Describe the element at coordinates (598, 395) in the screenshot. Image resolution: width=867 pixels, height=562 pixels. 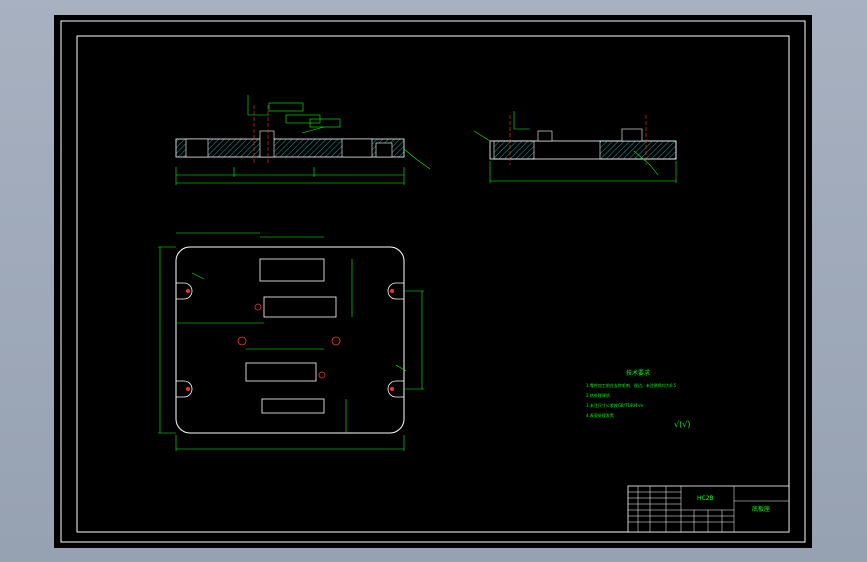
I see `notes-line-2: 2.热处理调质` at that location.